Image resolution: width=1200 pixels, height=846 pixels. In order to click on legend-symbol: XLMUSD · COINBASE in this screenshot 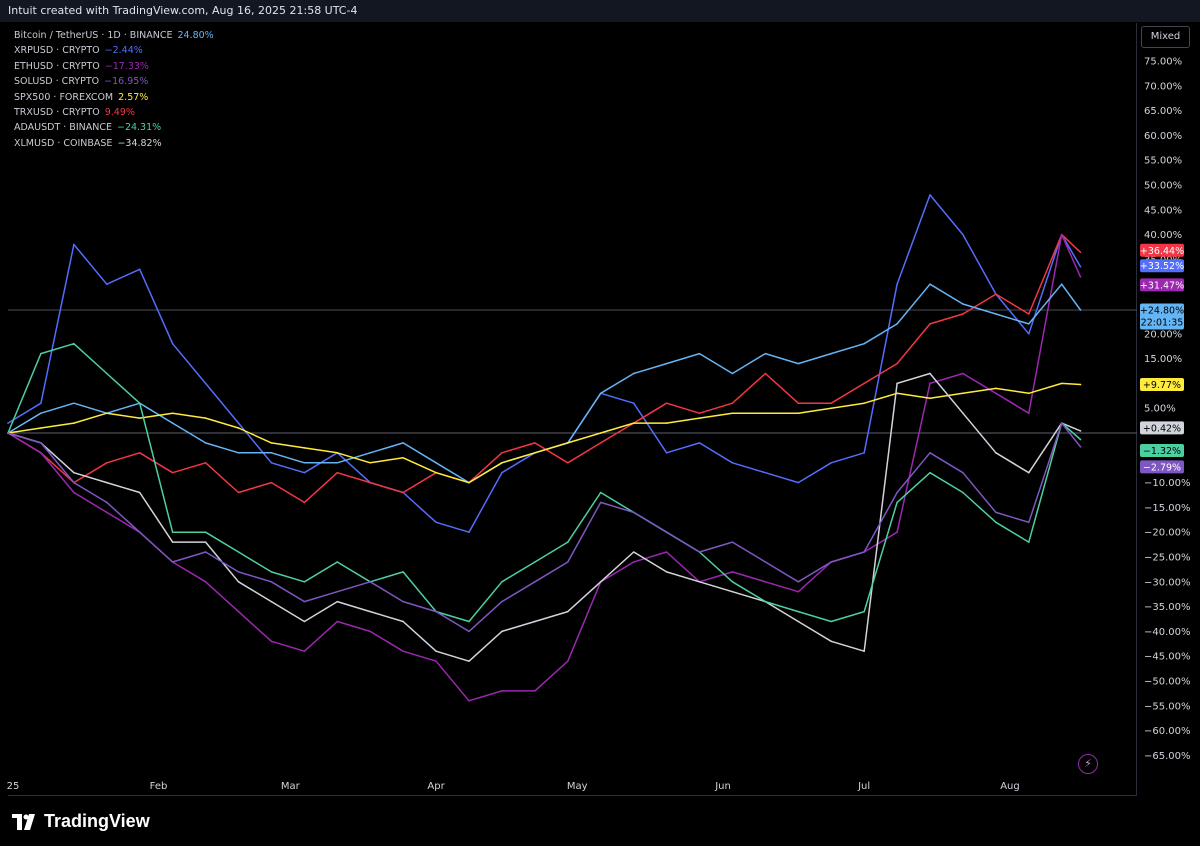, I will do `click(63, 143)`.